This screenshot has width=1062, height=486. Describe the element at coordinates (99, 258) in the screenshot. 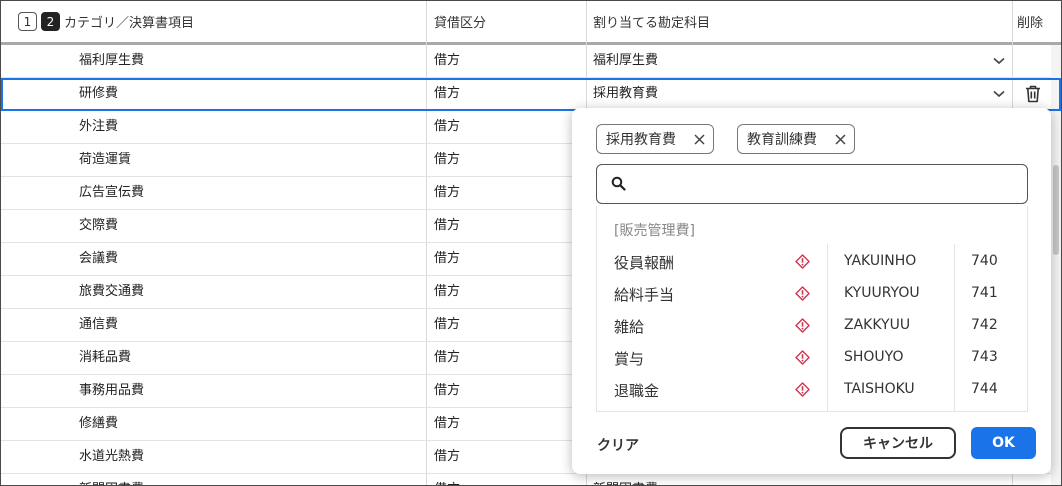

I see `row-category-name: 会議費` at that location.